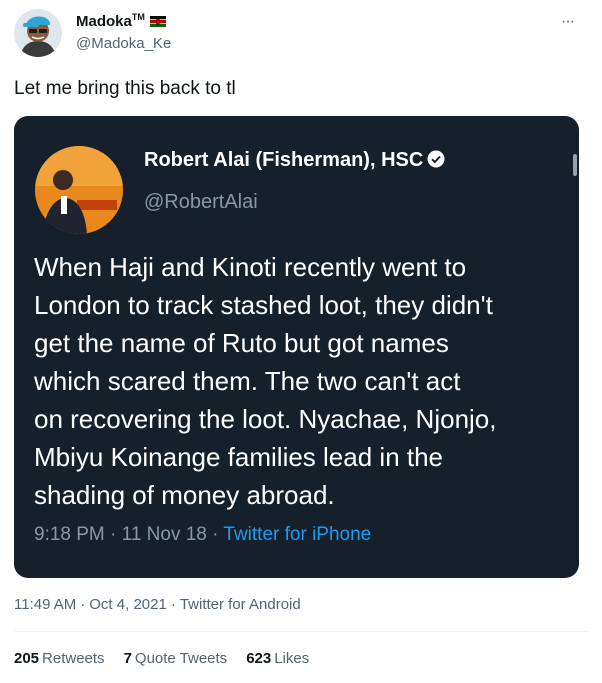 The image size is (602, 683). I want to click on author-display-name: MadokaTM, so click(121, 21).